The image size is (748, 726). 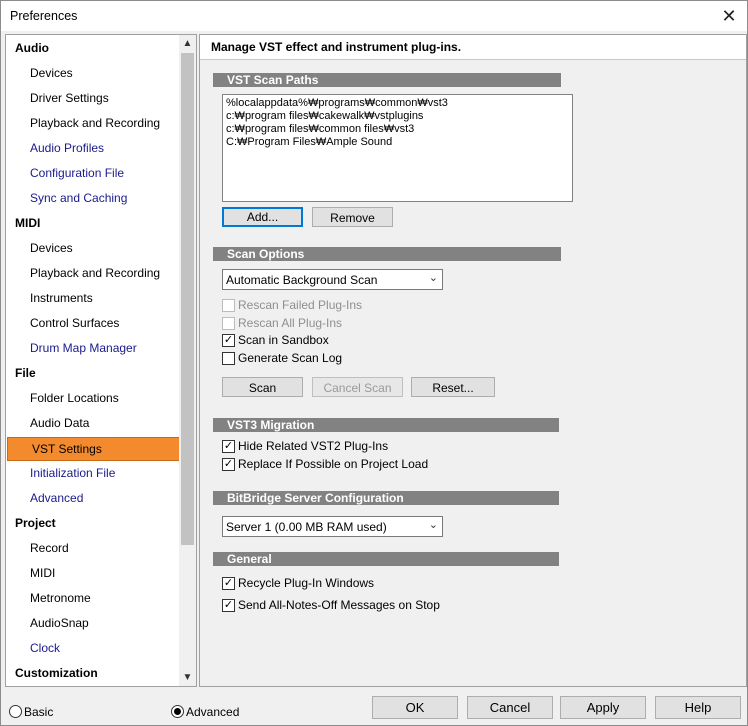 I want to click on nav-item: Clock, so click(x=101, y=648).